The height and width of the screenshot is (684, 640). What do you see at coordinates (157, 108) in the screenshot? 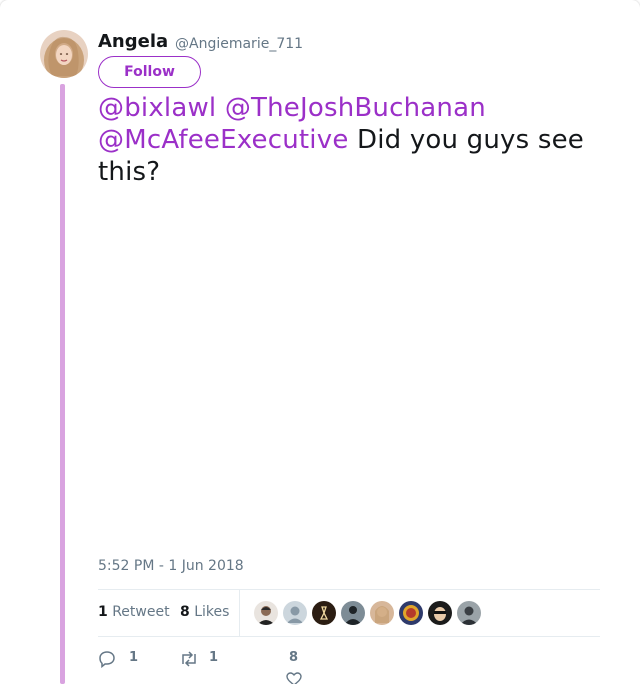
I see `mention-link: @bixlawl` at bounding box center [157, 108].